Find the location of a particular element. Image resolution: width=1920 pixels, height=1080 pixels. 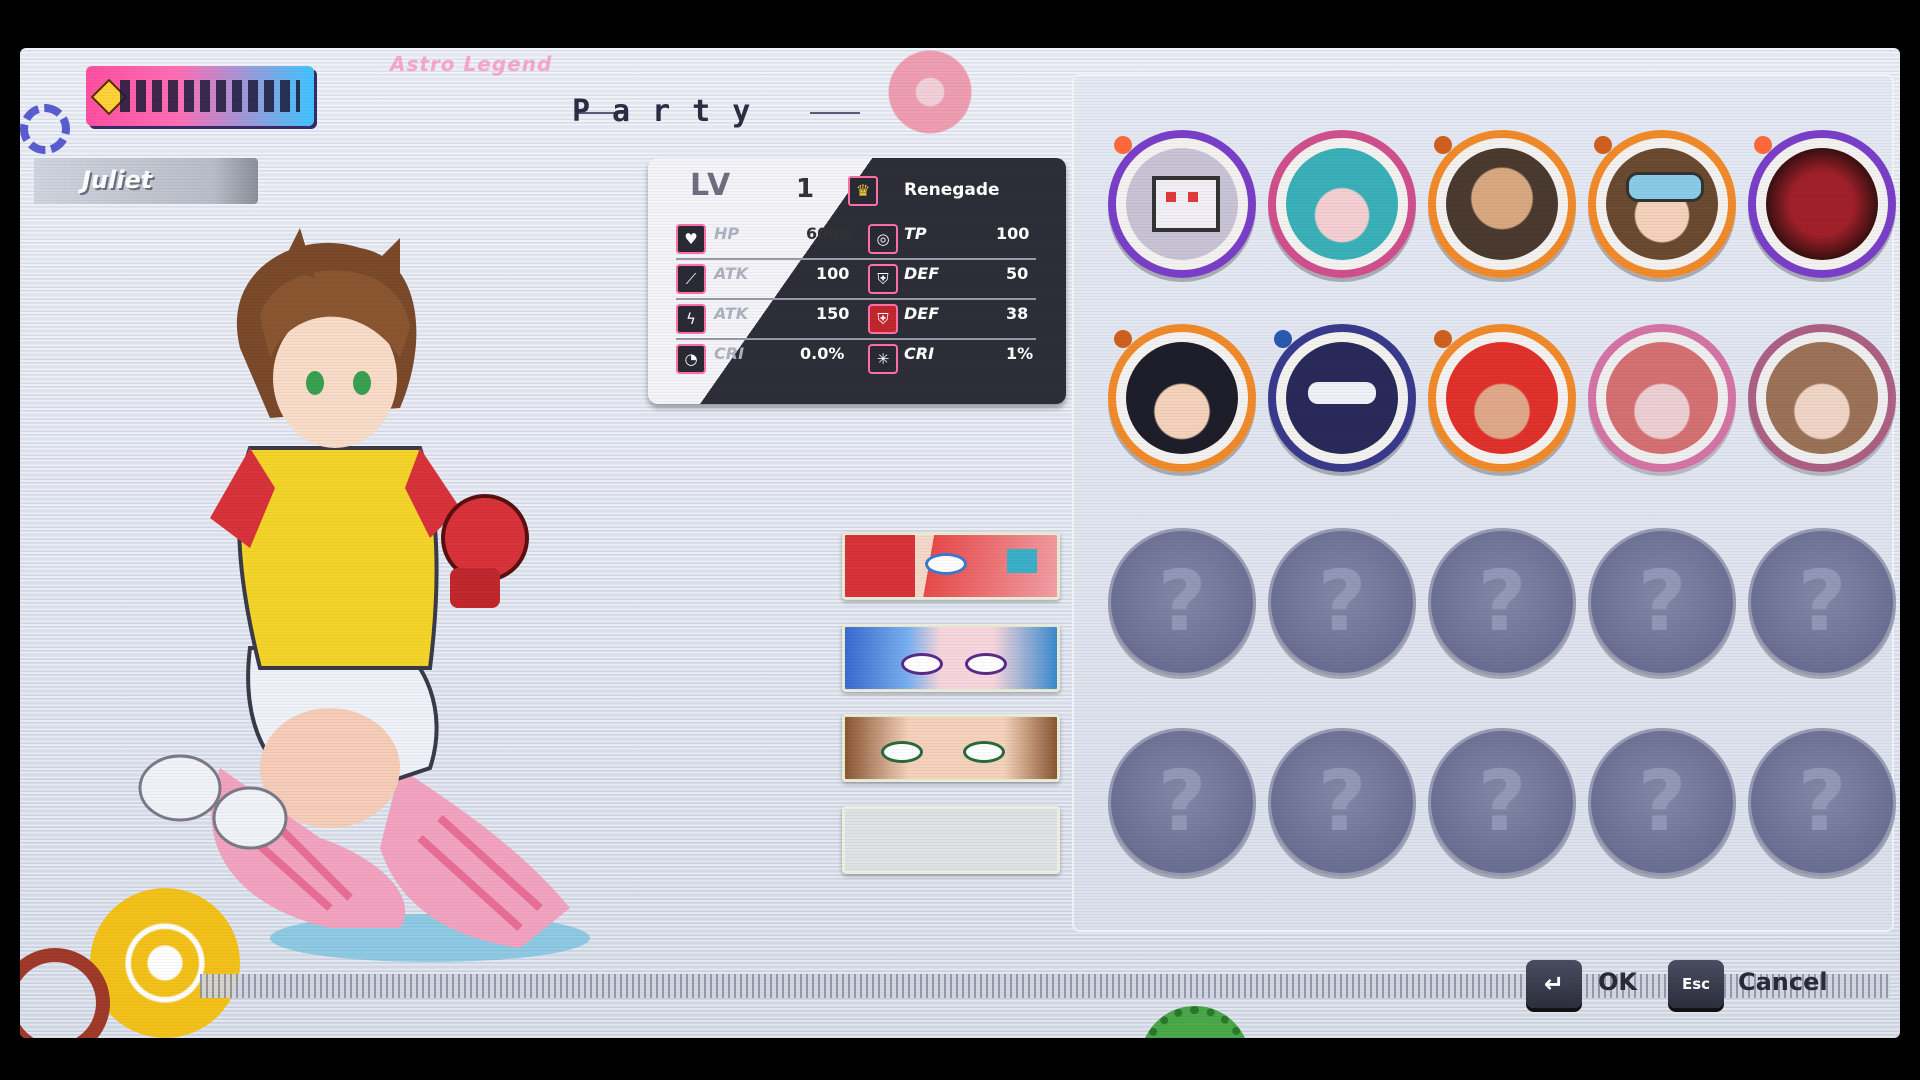

cancel-button: Cancel is located at coordinates (1783, 982).